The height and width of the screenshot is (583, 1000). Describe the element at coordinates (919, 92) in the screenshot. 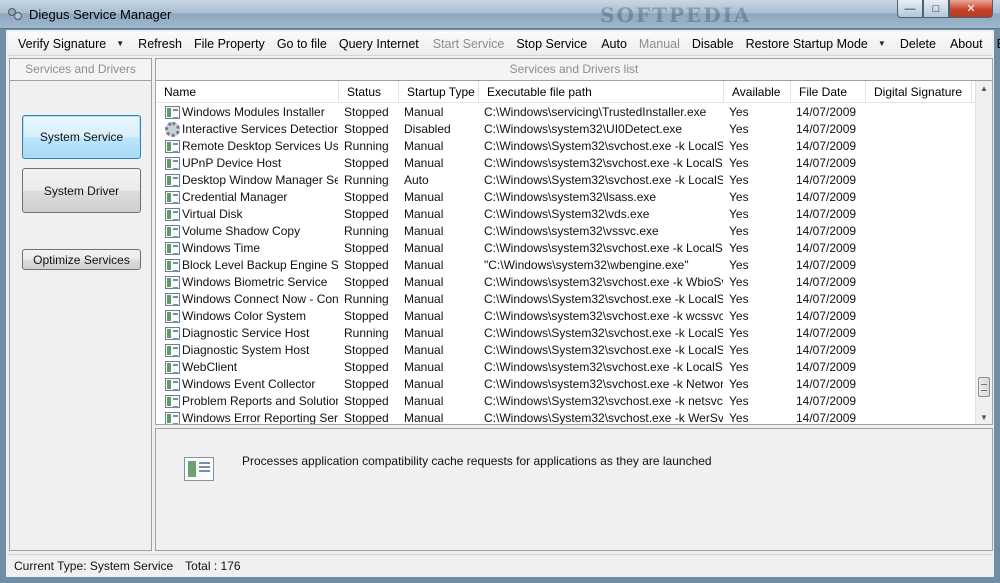

I see `column-header-digital-signature: Digital Signature` at that location.